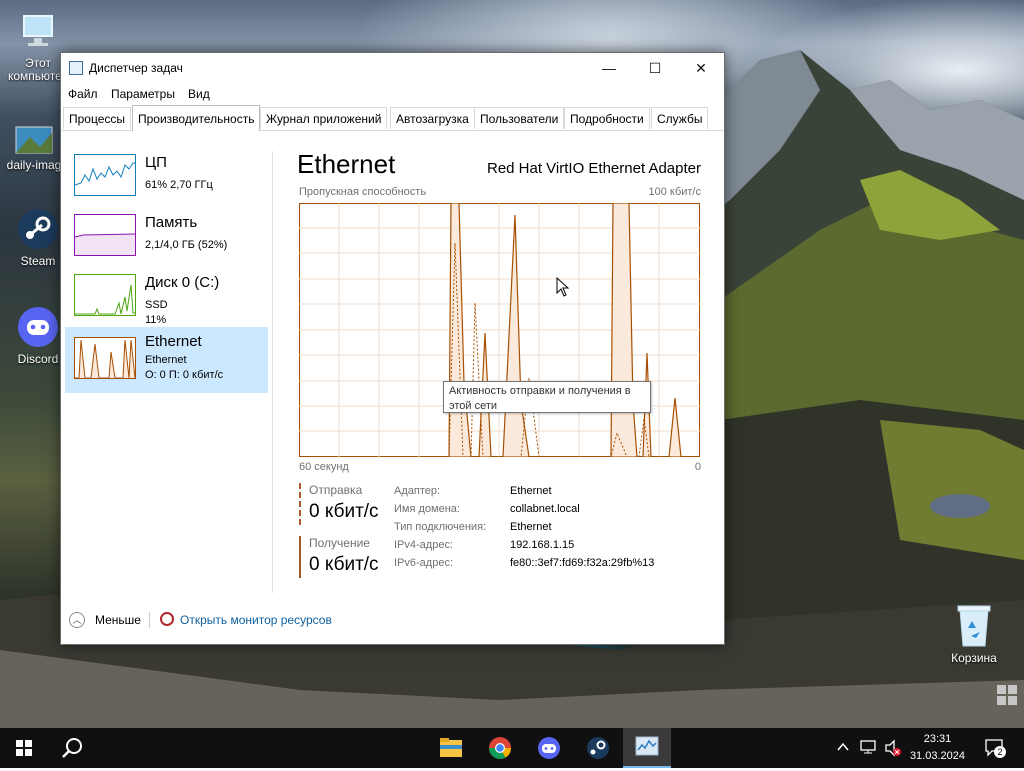 The height and width of the screenshot is (771, 1024). I want to click on desktop-icon-label: daily-imag, so click(34, 165).